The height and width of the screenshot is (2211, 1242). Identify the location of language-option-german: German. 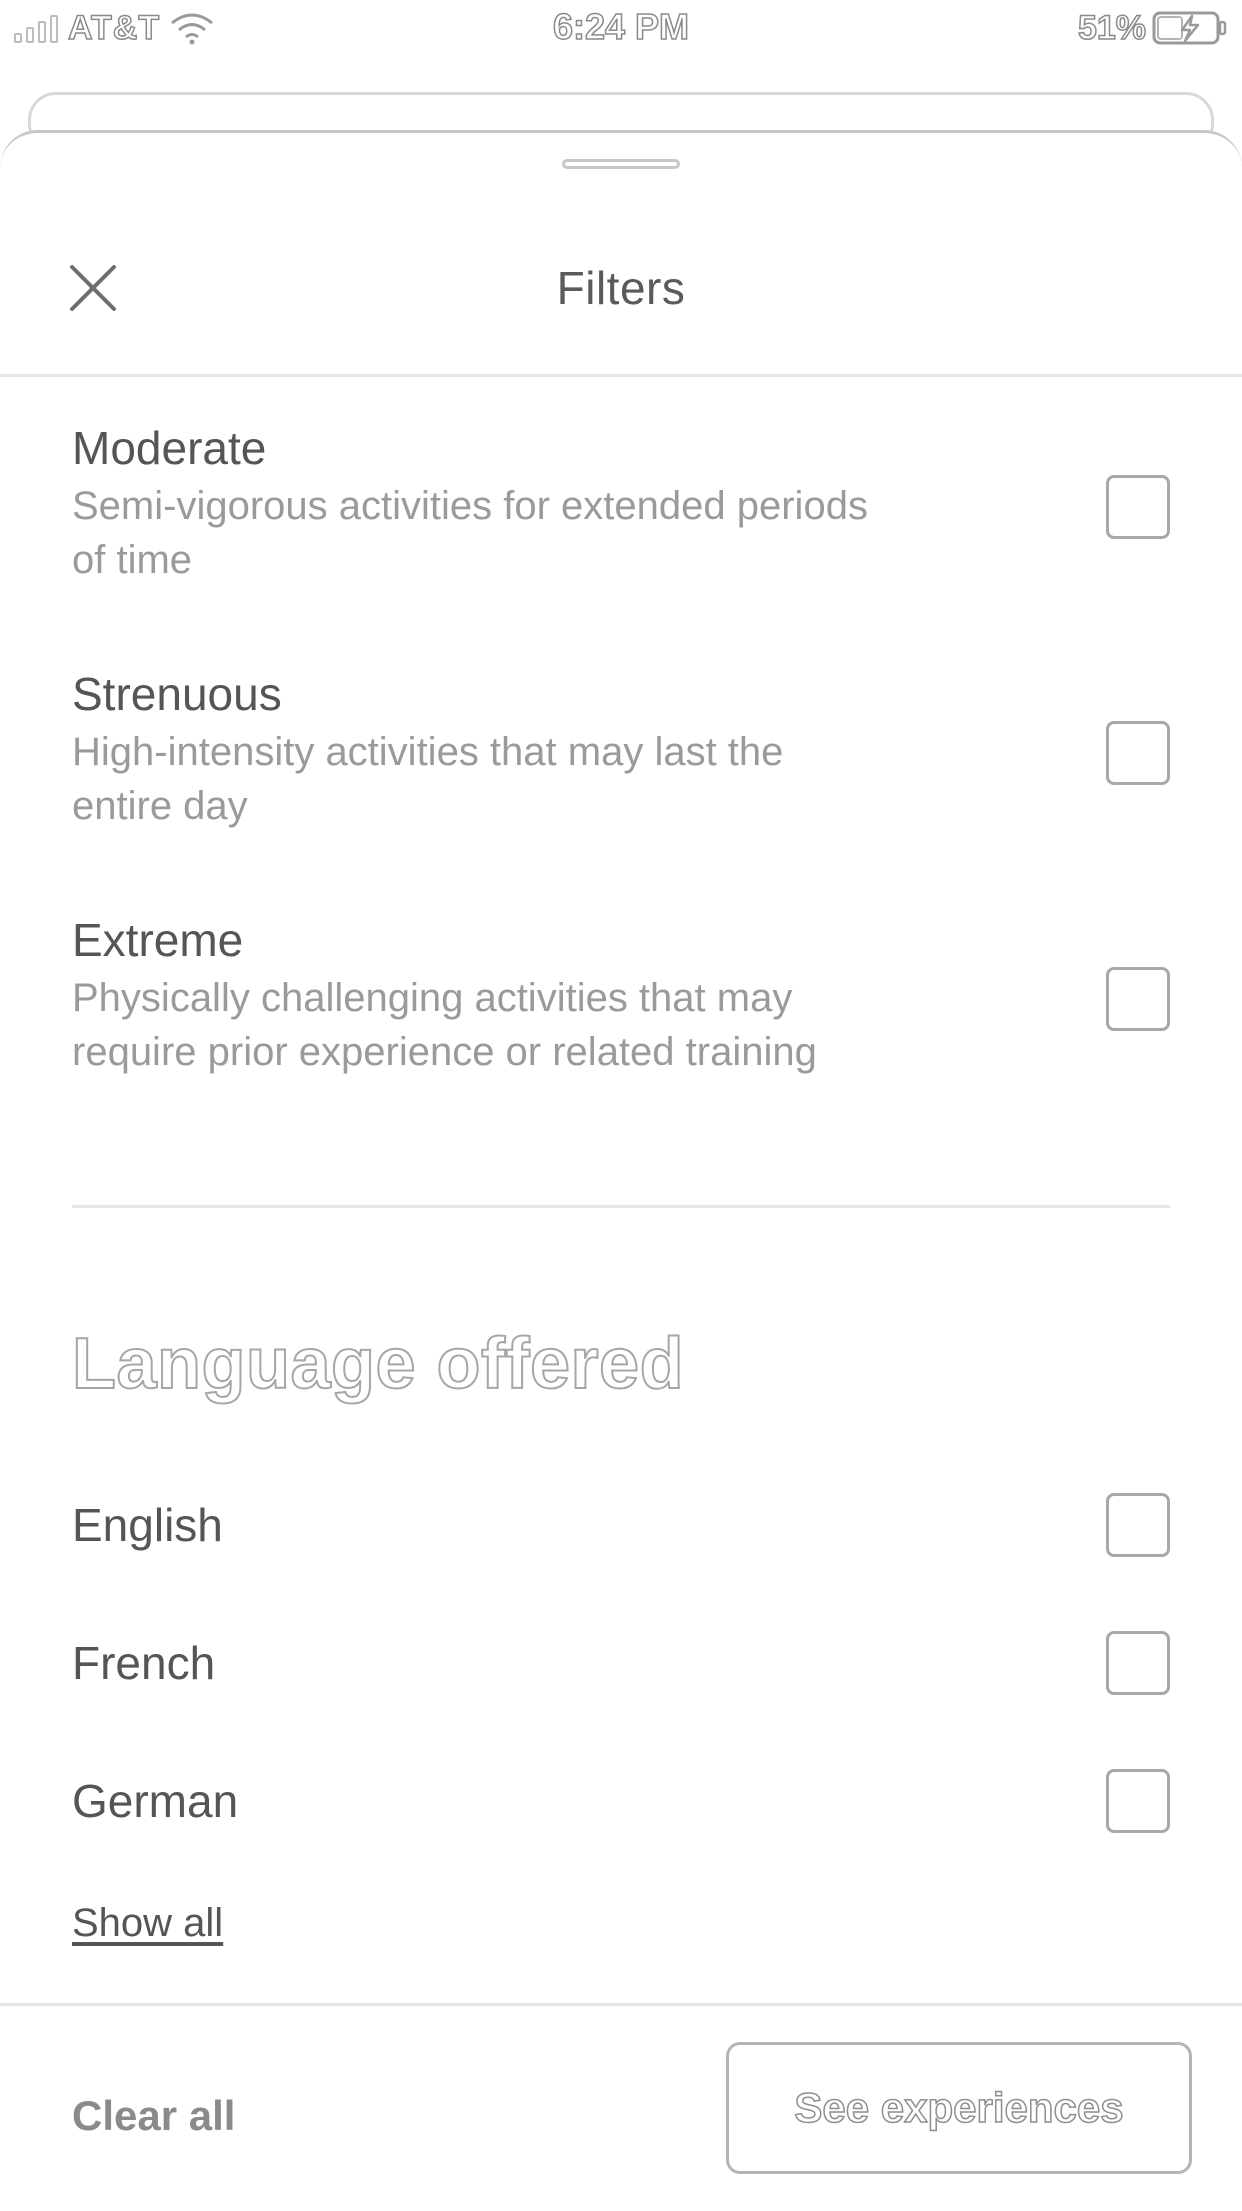
(621, 1801).